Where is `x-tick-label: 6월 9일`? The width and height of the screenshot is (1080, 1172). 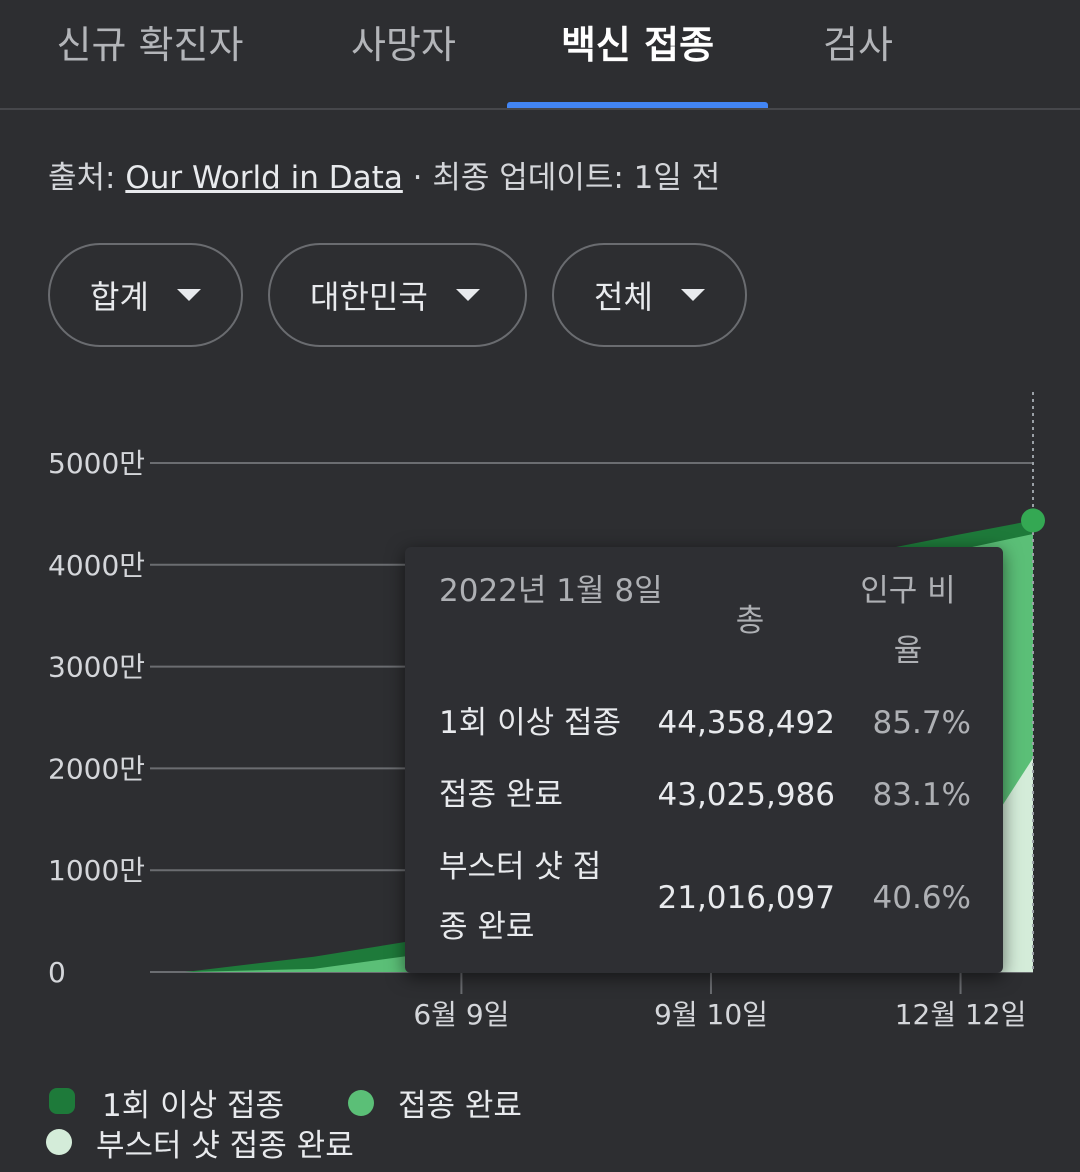 x-tick-label: 6월 9일 is located at coordinates (461, 1014).